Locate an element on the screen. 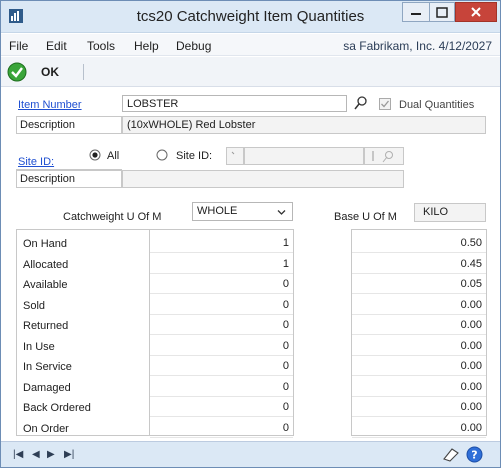 The width and height of the screenshot is (501, 468). radio-all is located at coordinates (95, 155).